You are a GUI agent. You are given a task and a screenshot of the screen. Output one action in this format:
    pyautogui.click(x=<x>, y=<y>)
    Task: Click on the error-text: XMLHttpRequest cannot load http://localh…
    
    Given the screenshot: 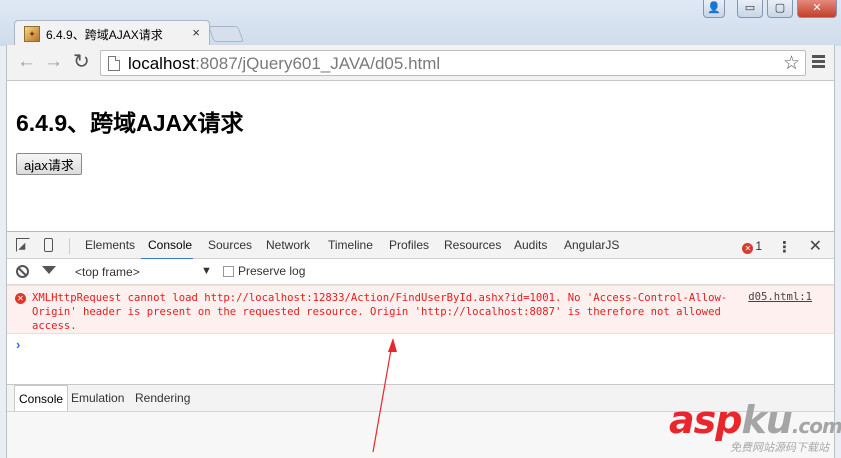 What is the action you would take?
    pyautogui.click(x=380, y=312)
    